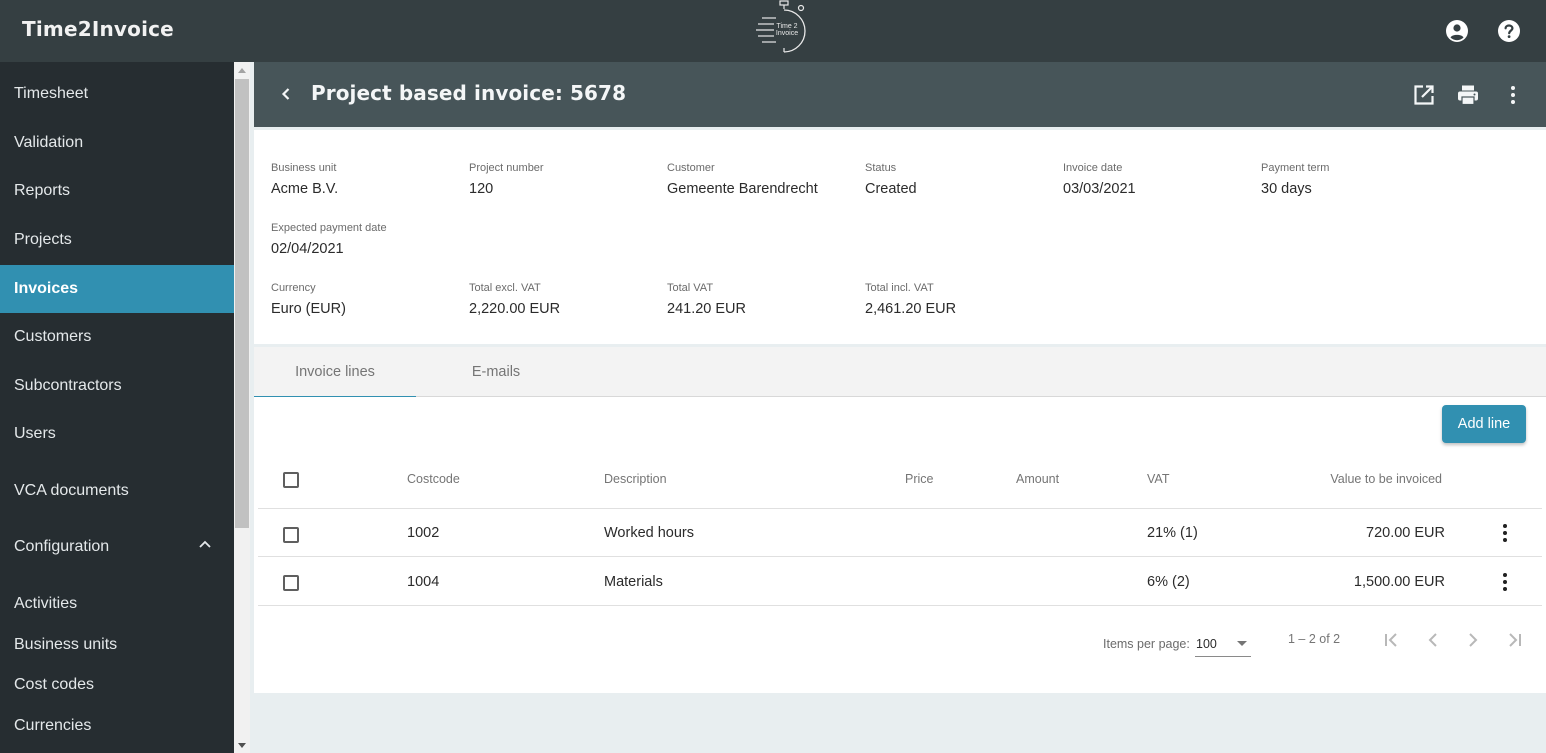  Describe the element at coordinates (1172, 533) in the screenshot. I see `cell-vat: 21% (1)` at that location.